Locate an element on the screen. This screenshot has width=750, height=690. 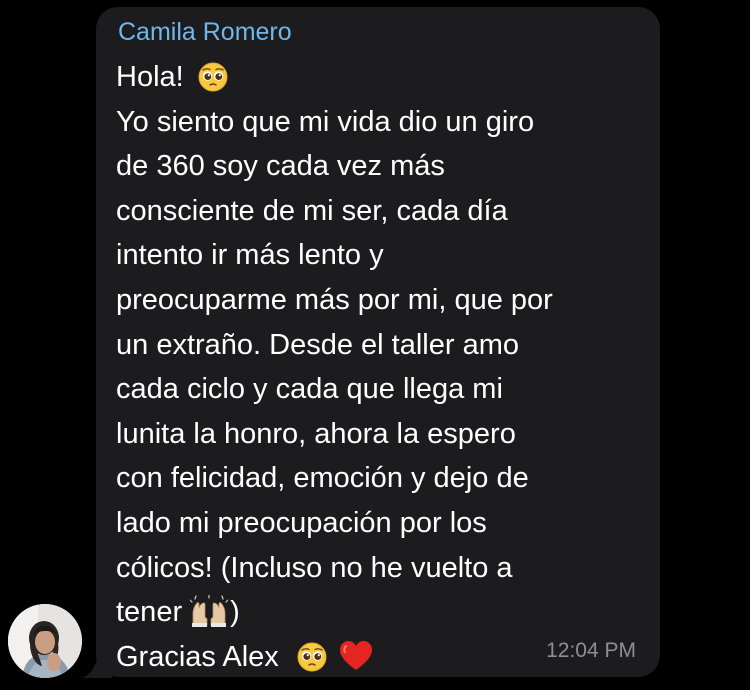
message-line: lunita la honro, ahora la espero is located at coordinates (316, 433).